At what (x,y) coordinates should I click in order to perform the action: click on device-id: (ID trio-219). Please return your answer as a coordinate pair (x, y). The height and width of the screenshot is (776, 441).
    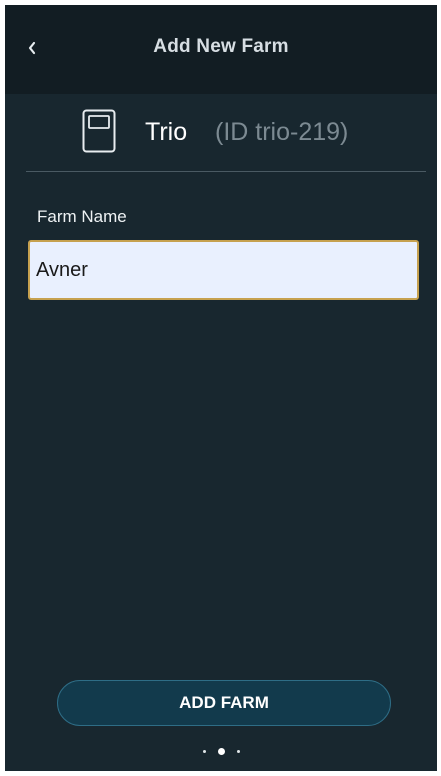
    Looking at the image, I should click on (282, 132).